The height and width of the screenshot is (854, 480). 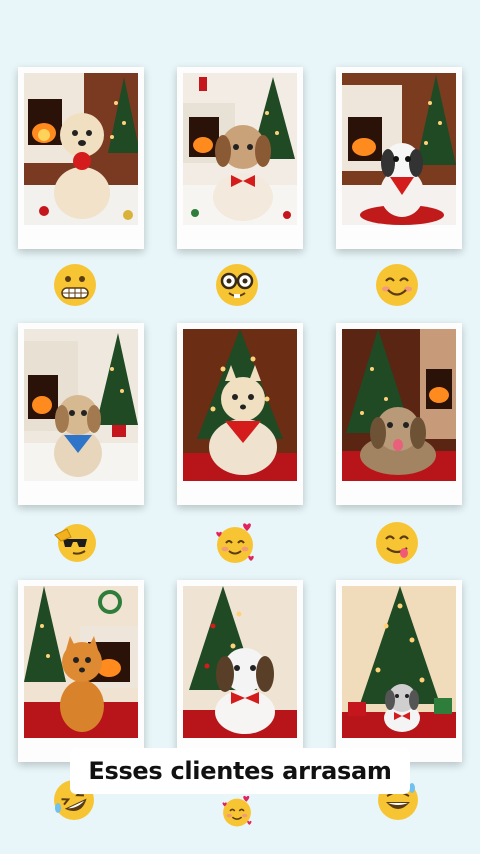 What do you see at coordinates (75, 285) in the screenshot?
I see `grimacing-face-icon` at bounding box center [75, 285].